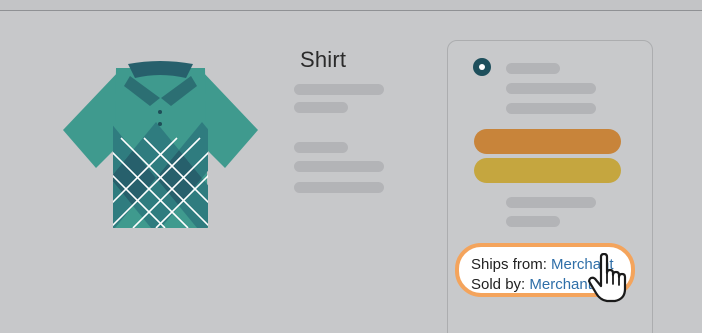 The height and width of the screenshot is (333, 702). I want to click on ships-from-label: Ships from:, so click(509, 264).